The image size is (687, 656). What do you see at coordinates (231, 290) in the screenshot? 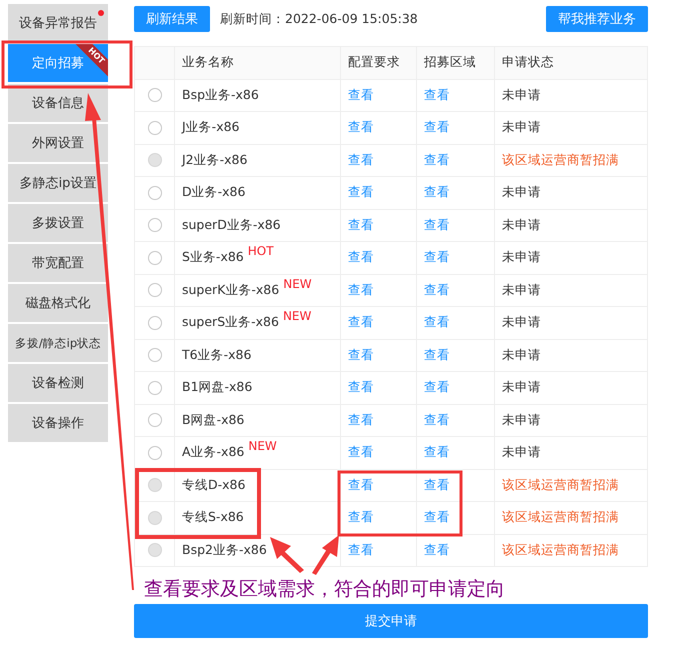
I see `service-name: superK业务-x86` at bounding box center [231, 290].